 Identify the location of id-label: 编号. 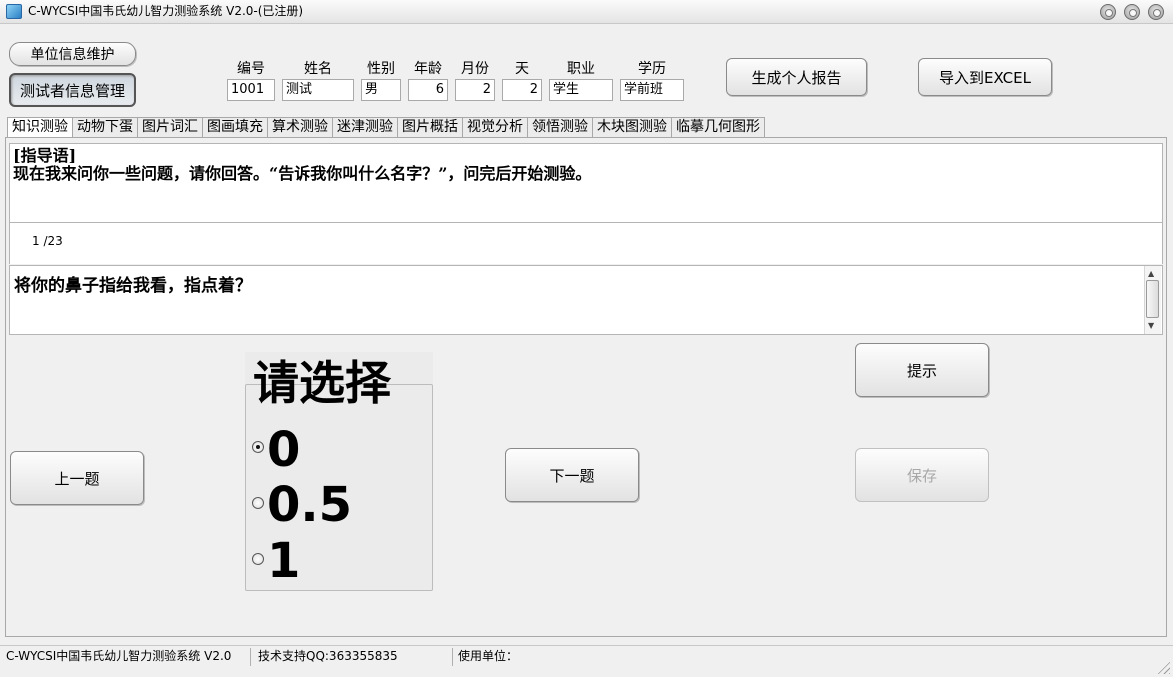
(251, 69).